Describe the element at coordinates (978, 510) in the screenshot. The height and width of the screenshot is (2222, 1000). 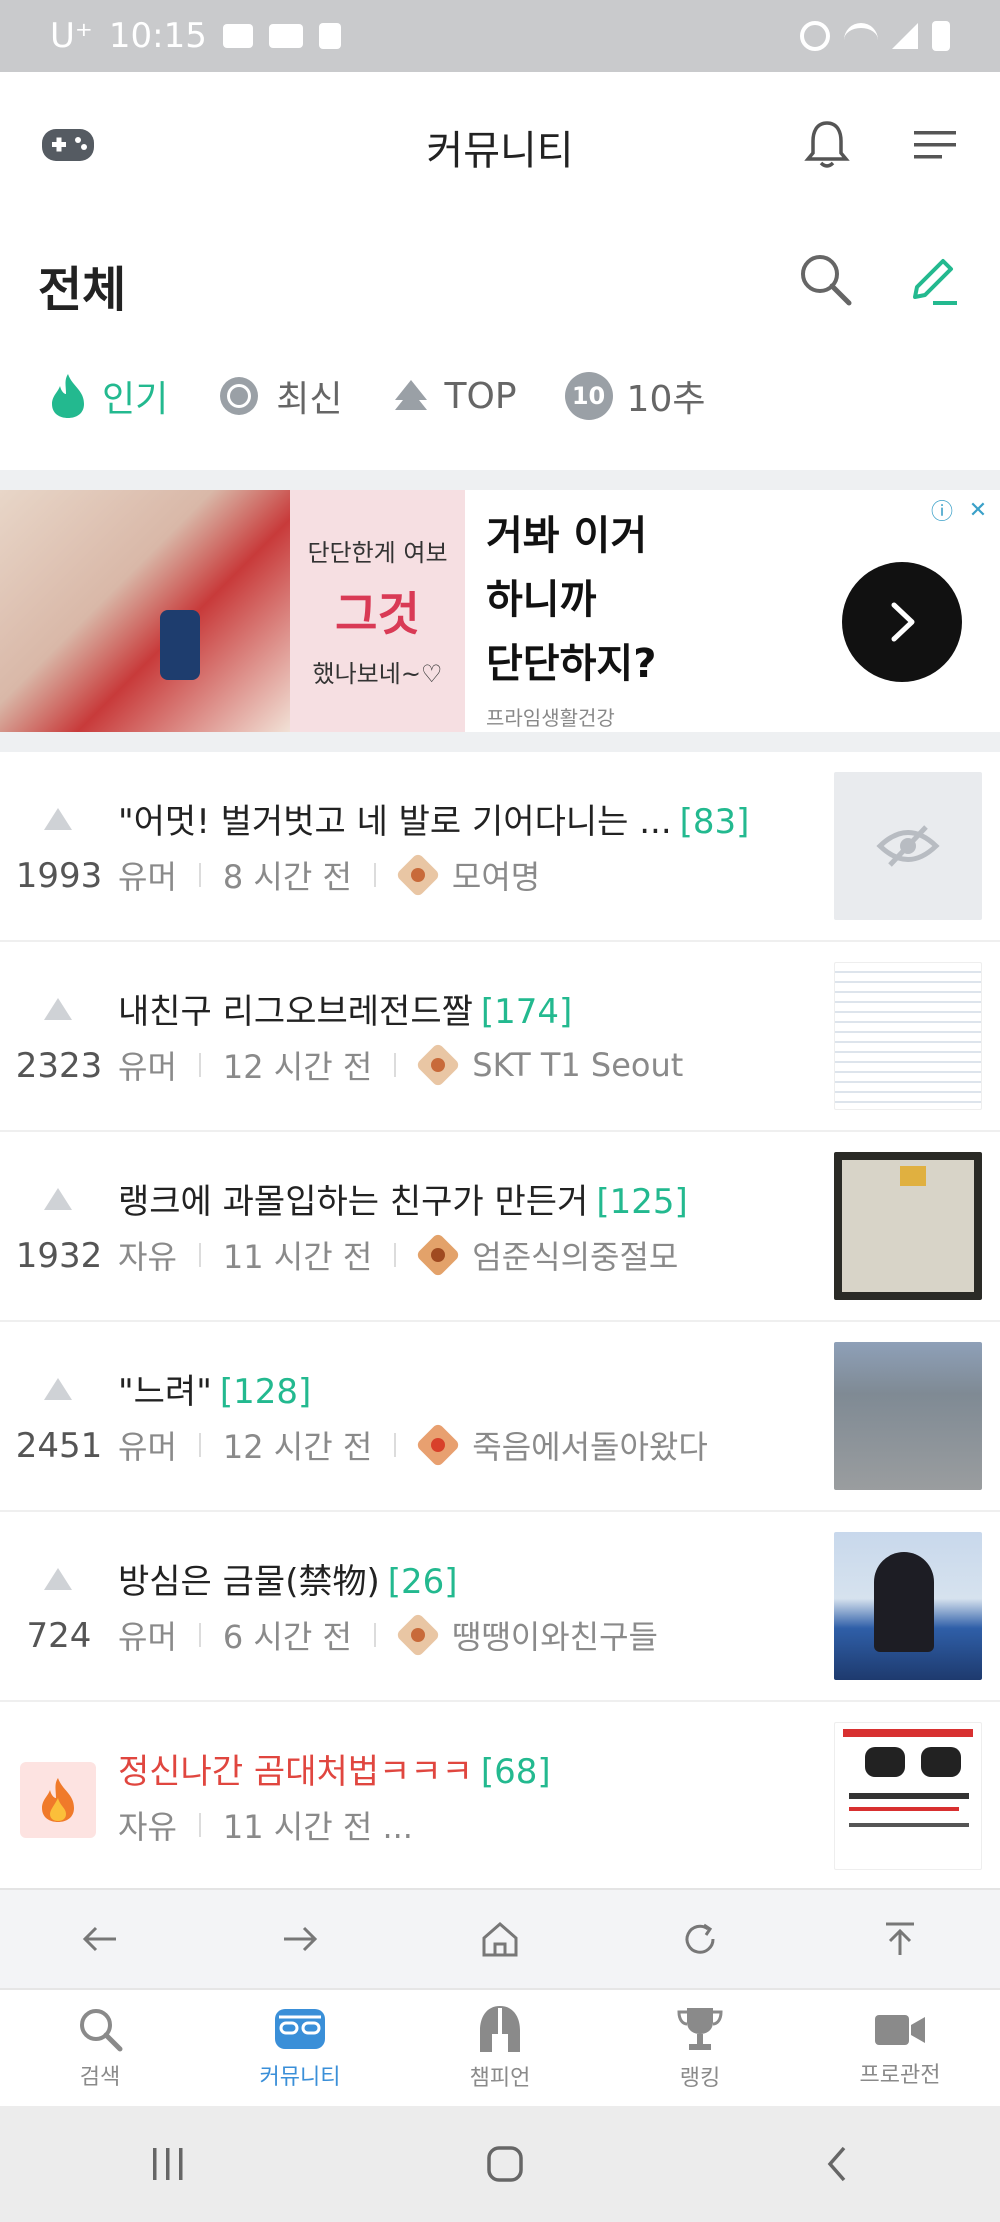
I see `ad-close-icon: ✕` at that location.